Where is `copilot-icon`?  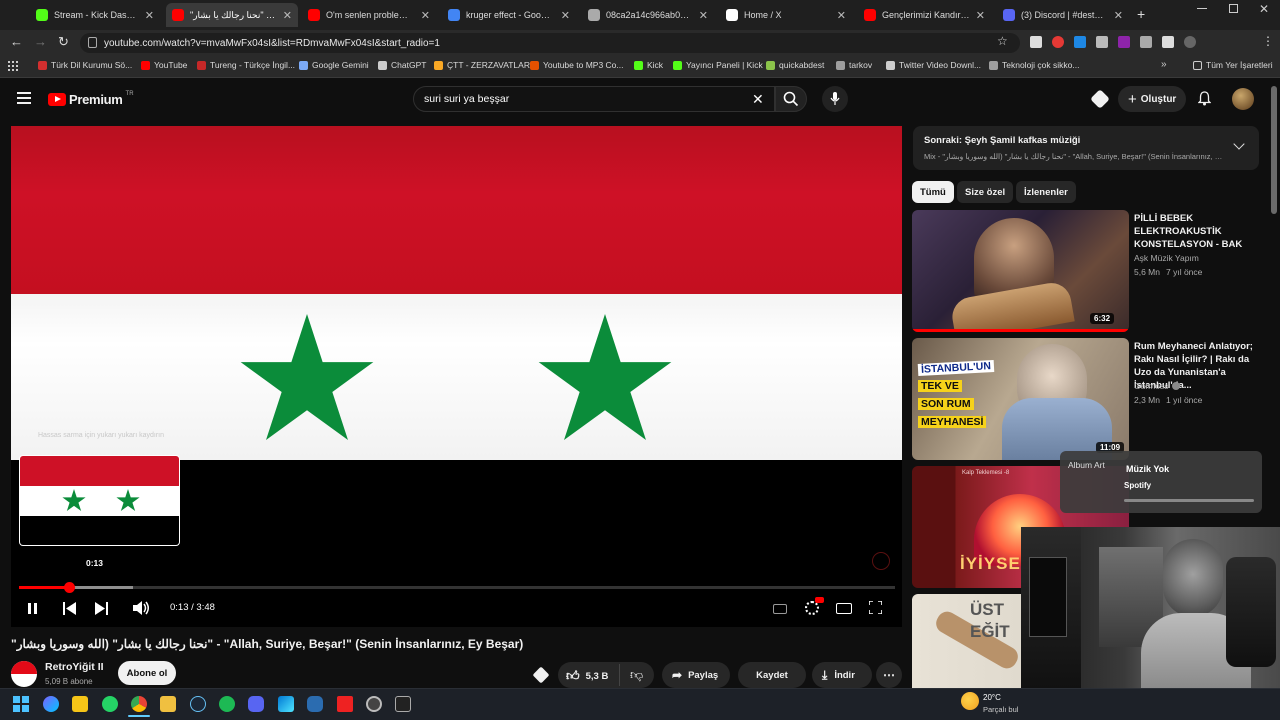 copilot-icon is located at coordinates (51, 704).